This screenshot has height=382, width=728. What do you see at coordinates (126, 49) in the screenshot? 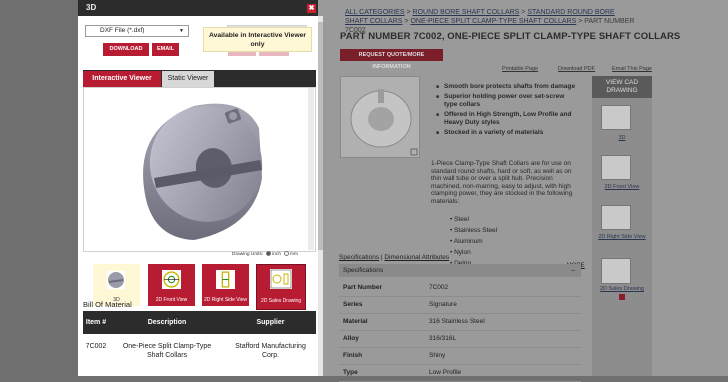
I see `download-button: DOWNLOAD` at bounding box center [126, 49].